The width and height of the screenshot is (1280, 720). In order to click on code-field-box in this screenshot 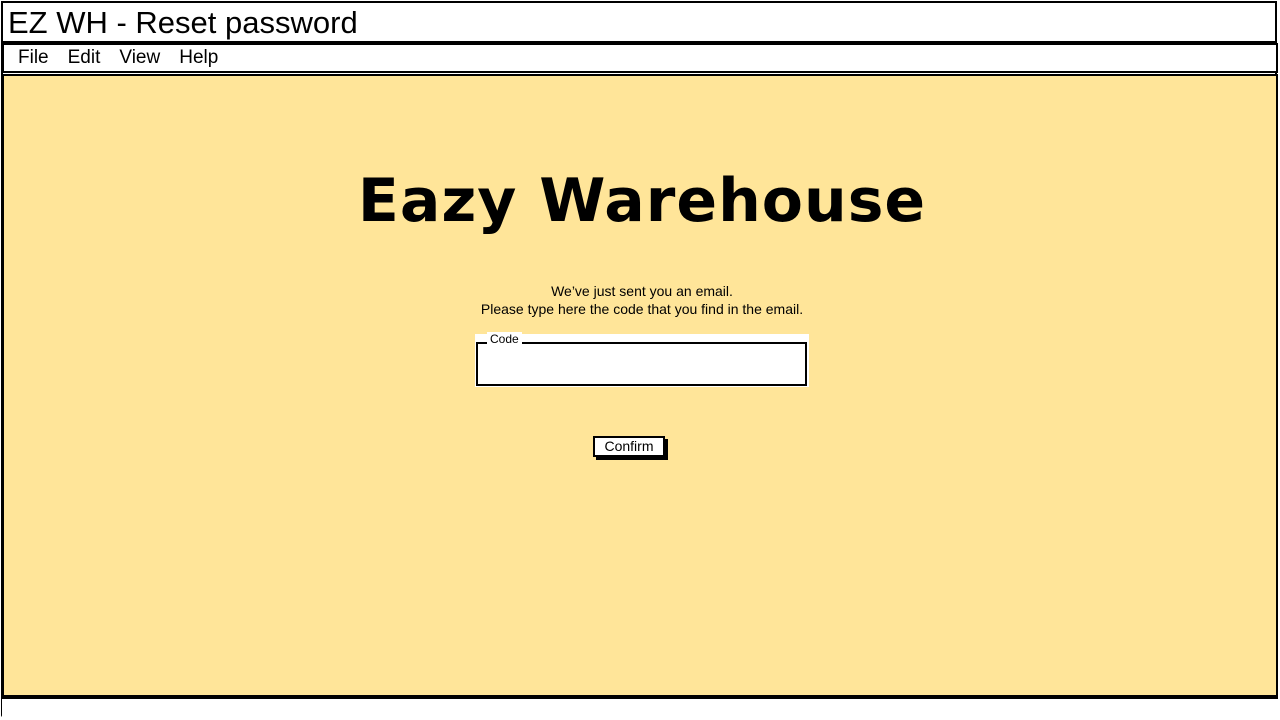, I will do `click(641, 364)`.